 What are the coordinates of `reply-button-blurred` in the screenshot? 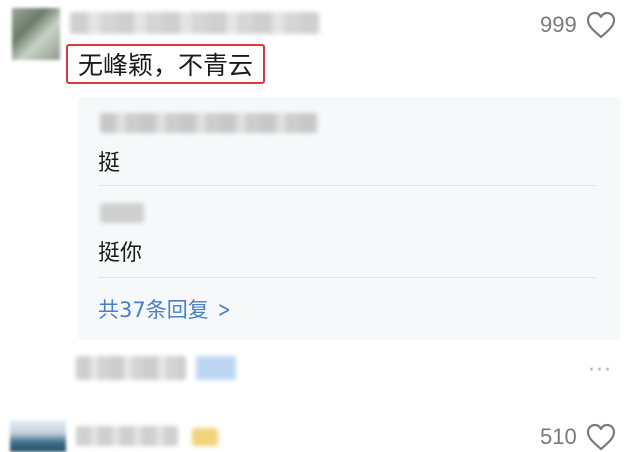 It's located at (216, 368).